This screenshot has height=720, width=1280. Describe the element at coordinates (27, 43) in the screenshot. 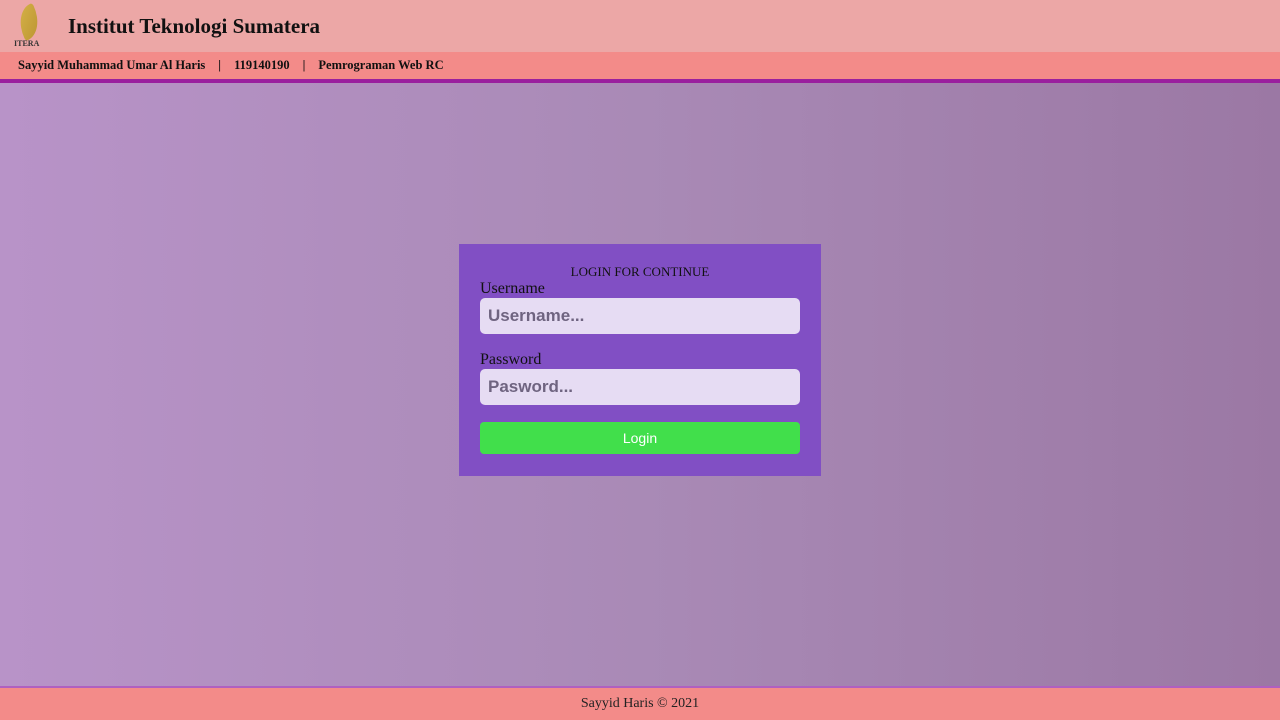

I see `logo-text: ITERA` at that location.